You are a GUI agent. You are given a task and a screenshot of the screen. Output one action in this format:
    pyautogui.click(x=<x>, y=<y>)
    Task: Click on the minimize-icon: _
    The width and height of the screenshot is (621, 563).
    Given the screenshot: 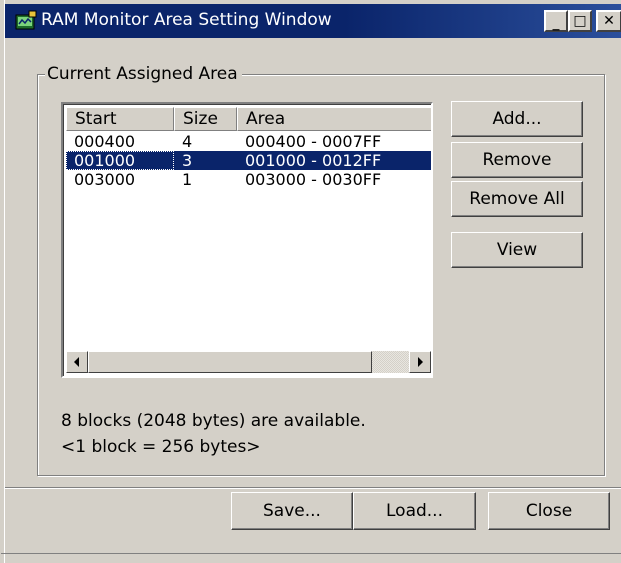 What is the action you would take?
    pyautogui.click(x=556, y=23)
    